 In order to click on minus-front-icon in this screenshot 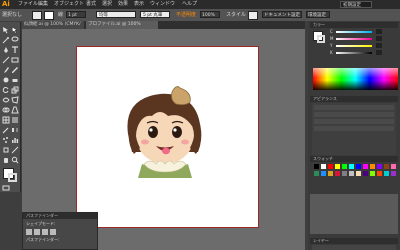, I will do `click(37, 232)`.